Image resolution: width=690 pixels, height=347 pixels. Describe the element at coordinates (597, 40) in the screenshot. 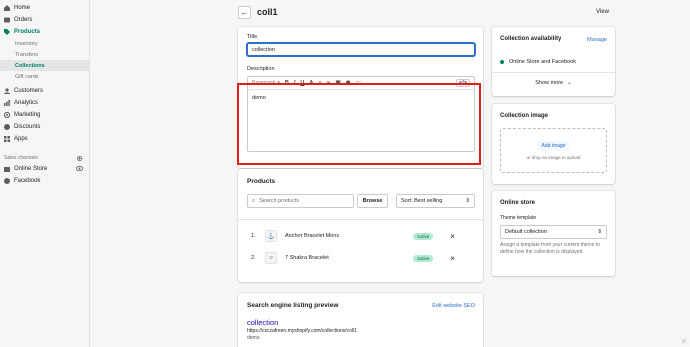

I see `manage-link: Manage` at that location.